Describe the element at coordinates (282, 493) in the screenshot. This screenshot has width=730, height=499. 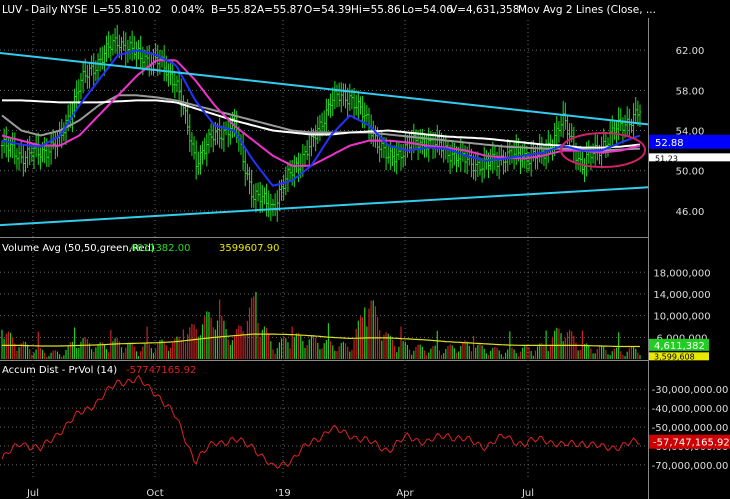
I see `date-tick-label: '19` at that location.